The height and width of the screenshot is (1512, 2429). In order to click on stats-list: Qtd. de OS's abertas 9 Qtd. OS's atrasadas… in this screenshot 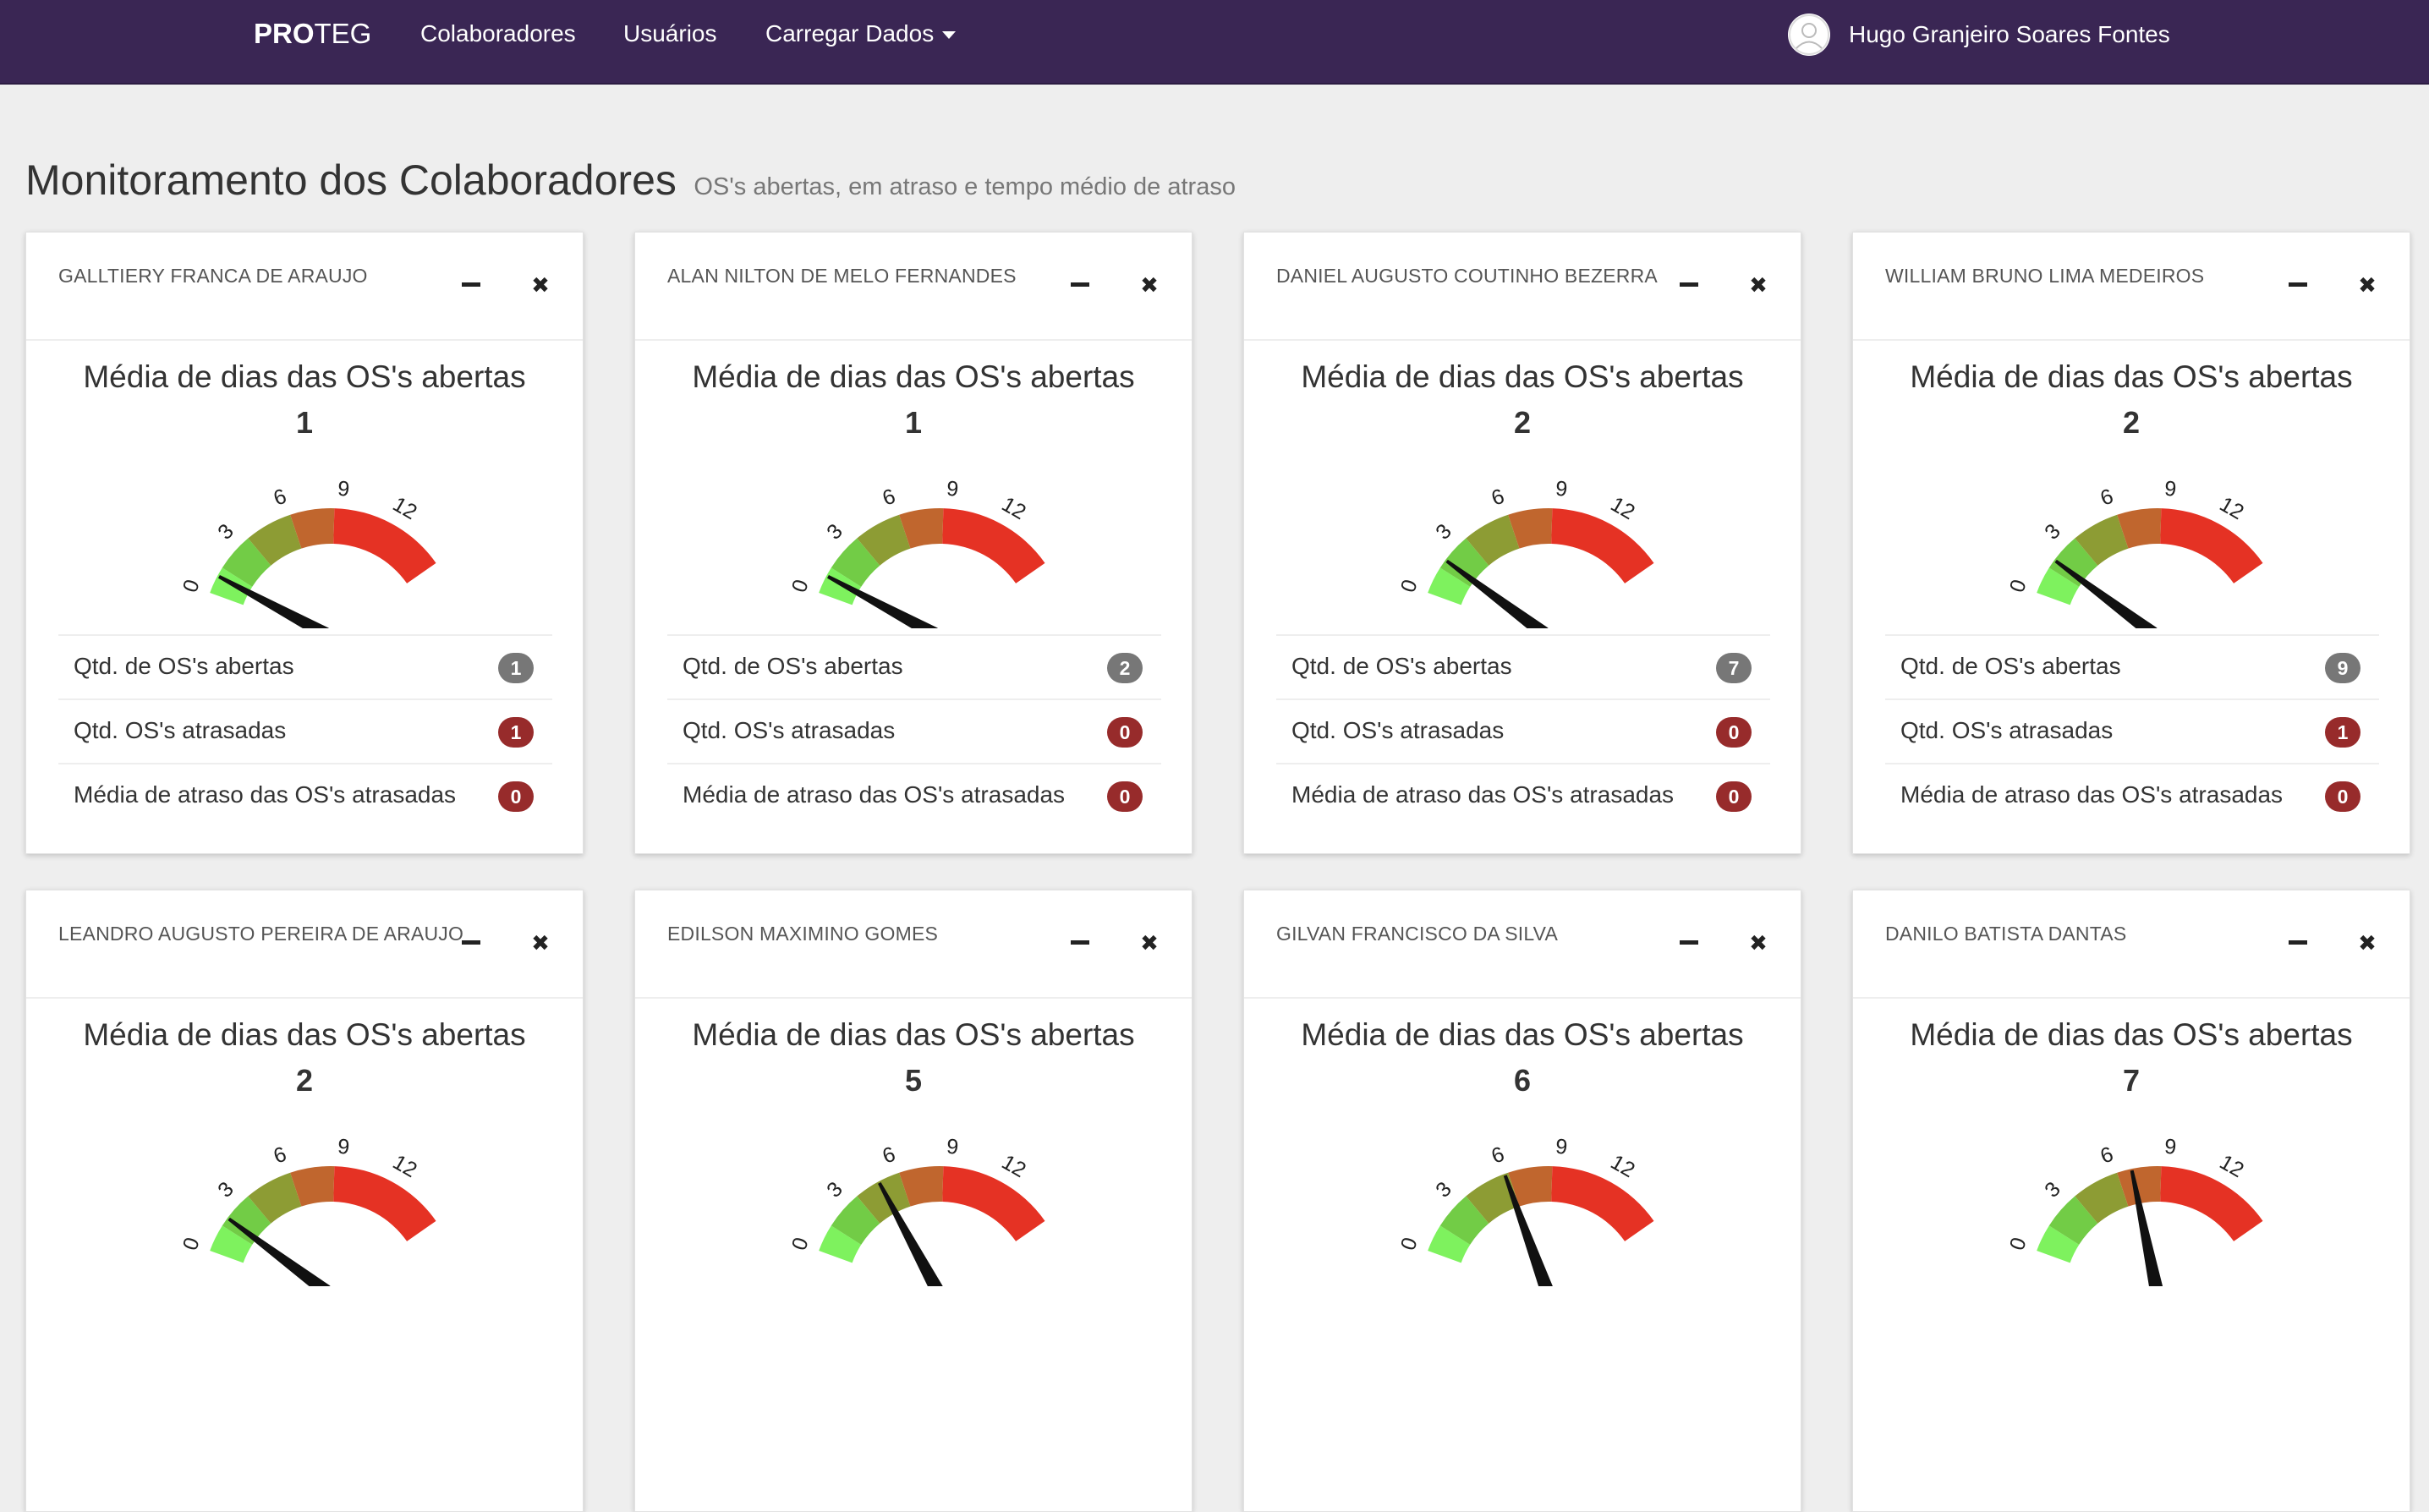, I will do `click(2132, 730)`.